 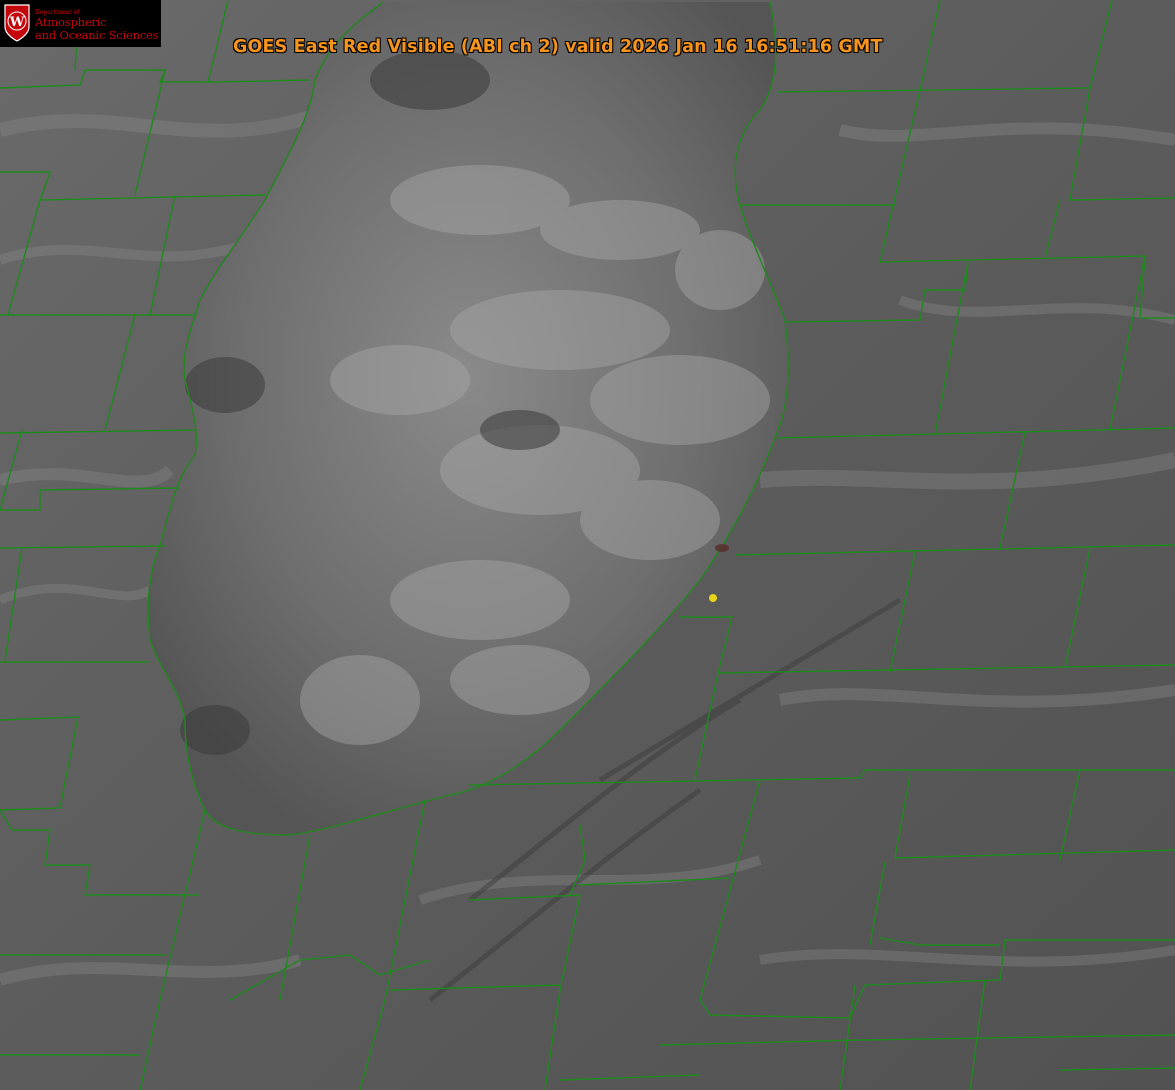 I want to click on shore-feature, so click(x=722, y=548).